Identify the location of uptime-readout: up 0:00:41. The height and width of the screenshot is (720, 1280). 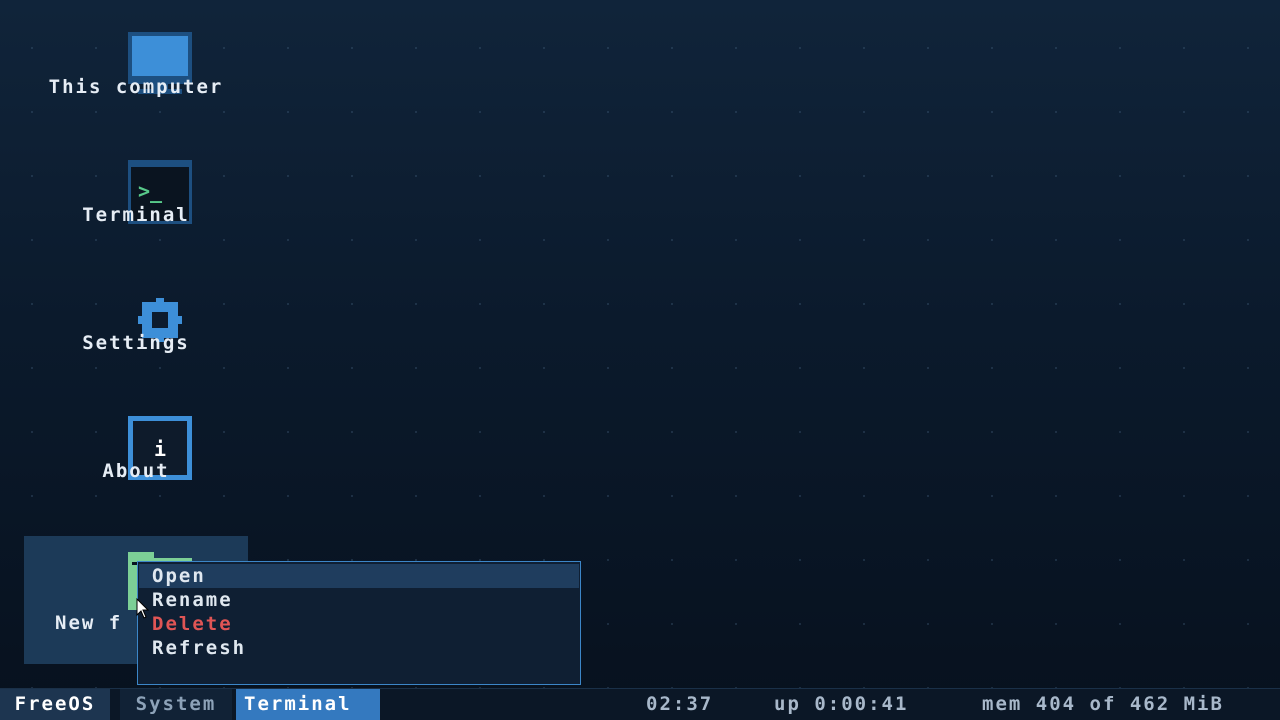
(841, 704).